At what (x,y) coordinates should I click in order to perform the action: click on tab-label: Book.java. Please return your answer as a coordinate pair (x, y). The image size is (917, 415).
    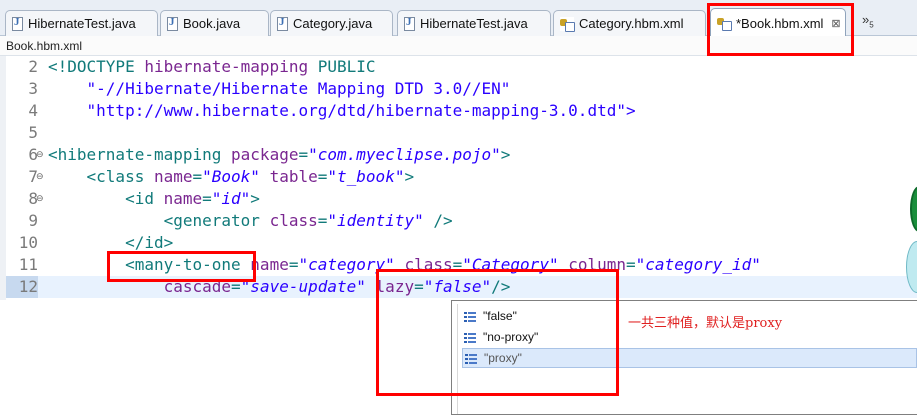
    Looking at the image, I should click on (212, 23).